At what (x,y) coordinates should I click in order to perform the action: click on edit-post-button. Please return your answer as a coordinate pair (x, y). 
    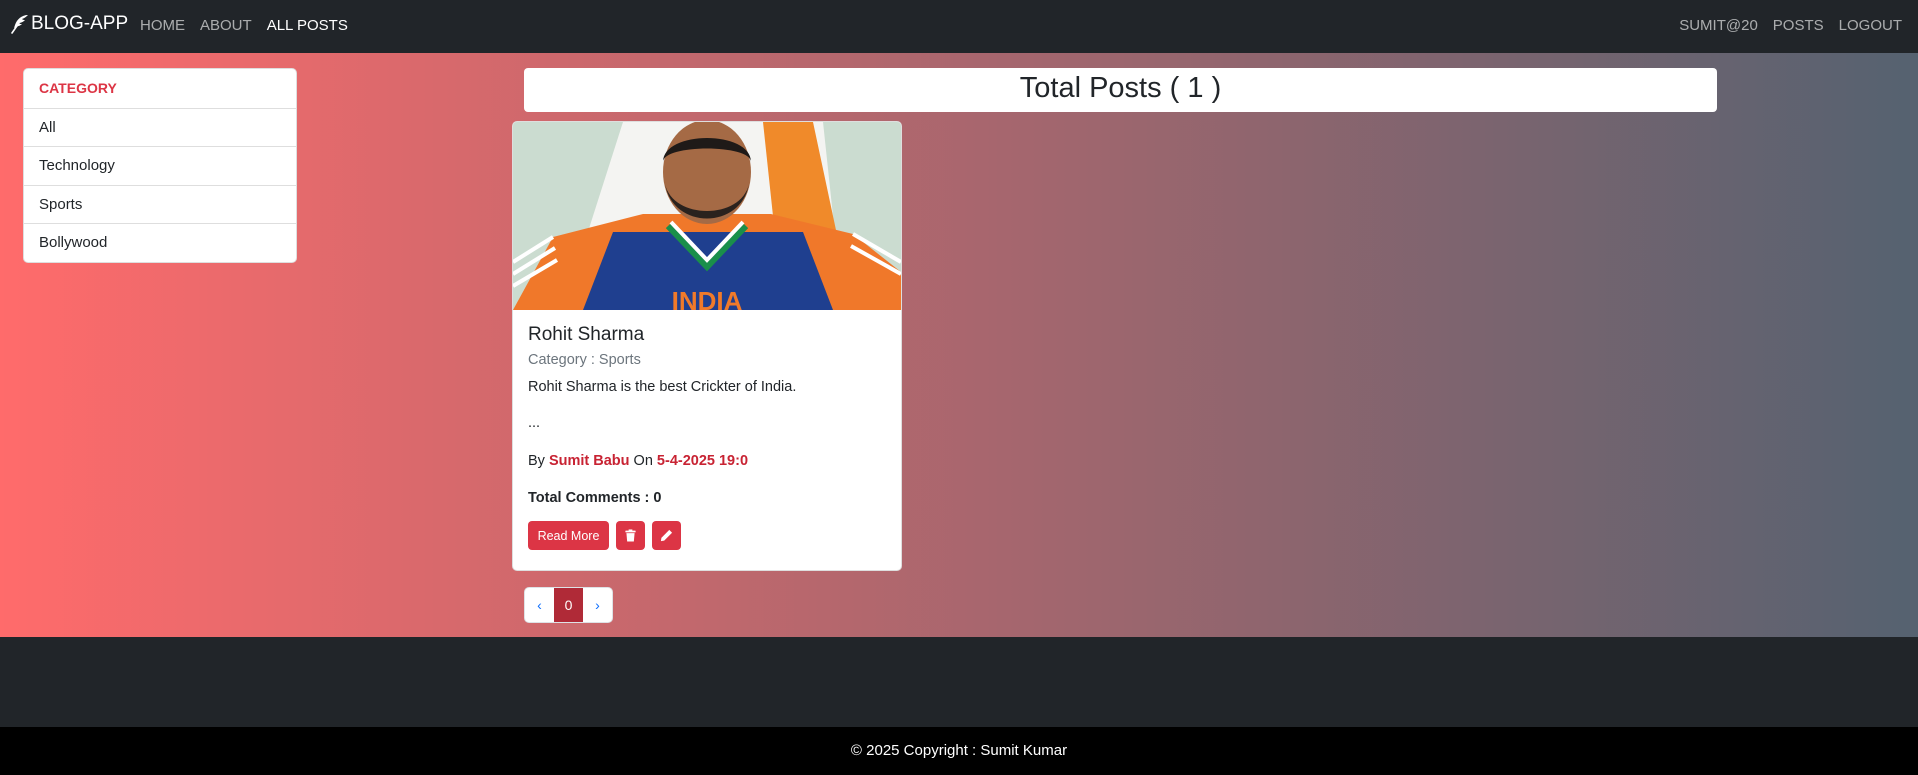
    Looking at the image, I should click on (666, 535).